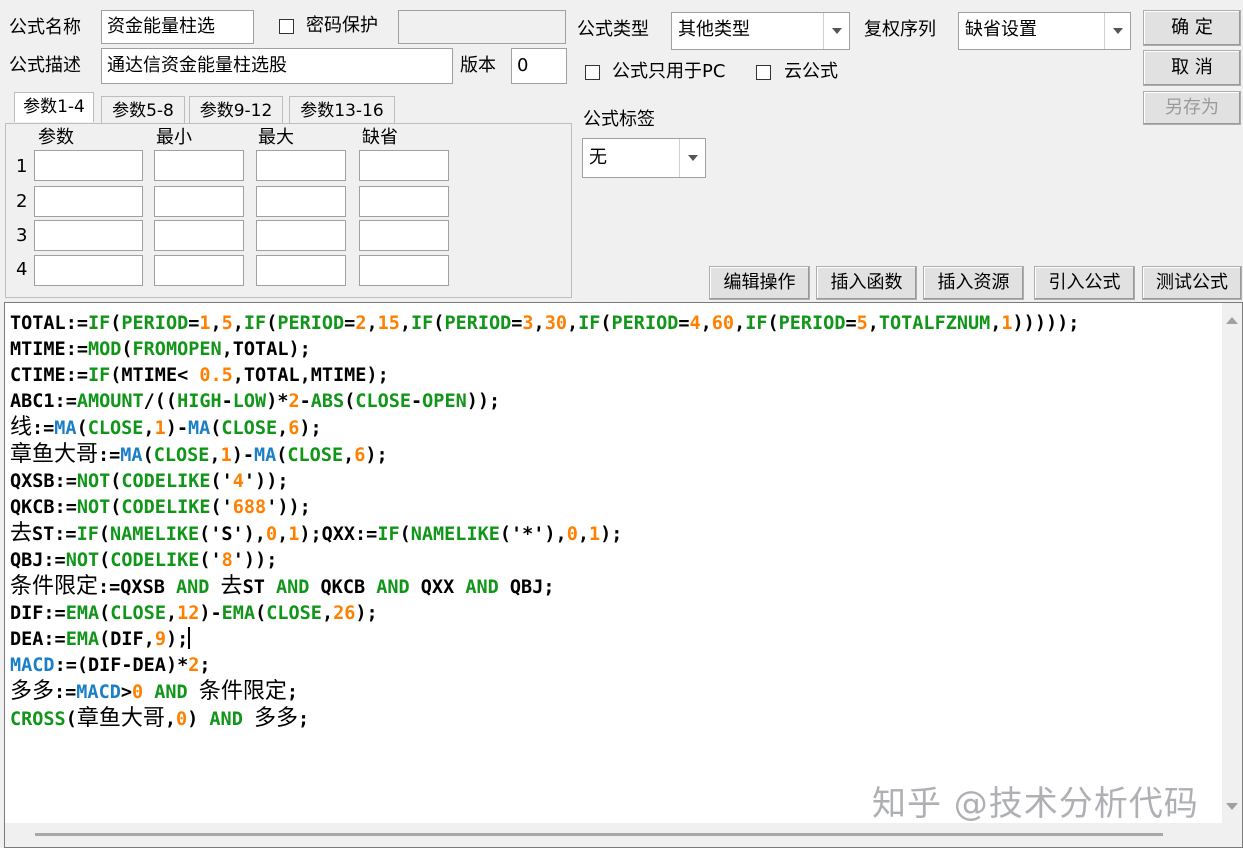  Describe the element at coordinates (342, 110) in the screenshot. I see `tab-params-13-16: 参数13-16` at that location.